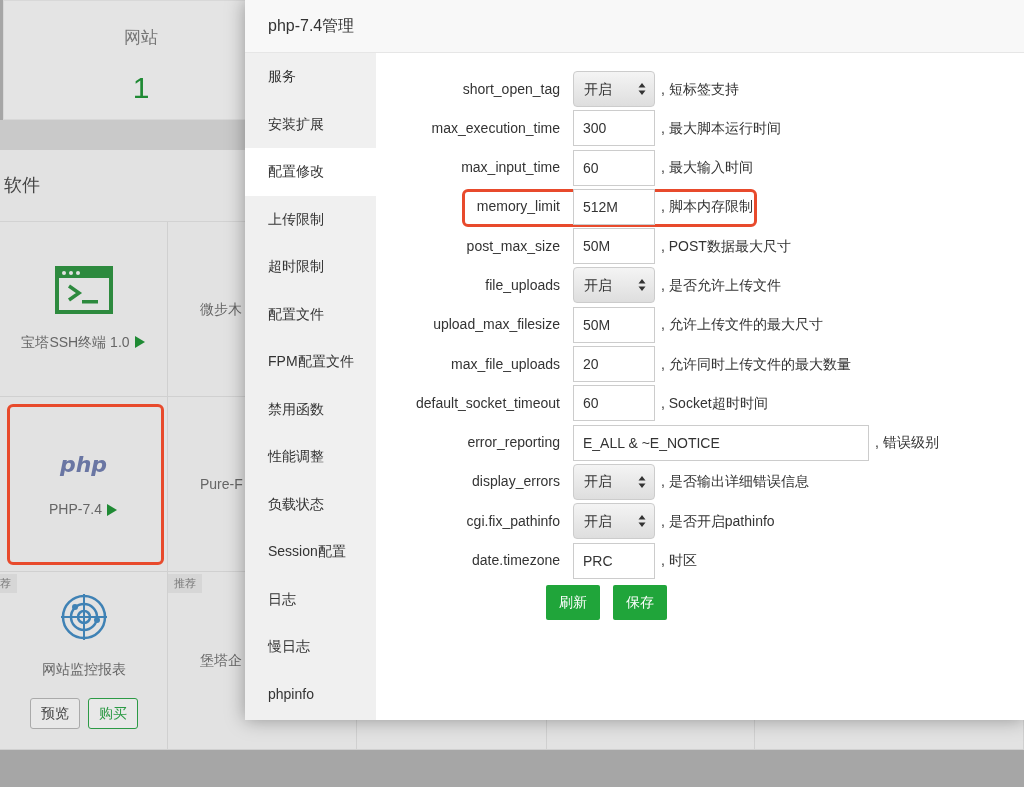 This screenshot has height=787, width=1024. What do you see at coordinates (83, 465) in the screenshot?
I see `php-logo: php` at bounding box center [83, 465].